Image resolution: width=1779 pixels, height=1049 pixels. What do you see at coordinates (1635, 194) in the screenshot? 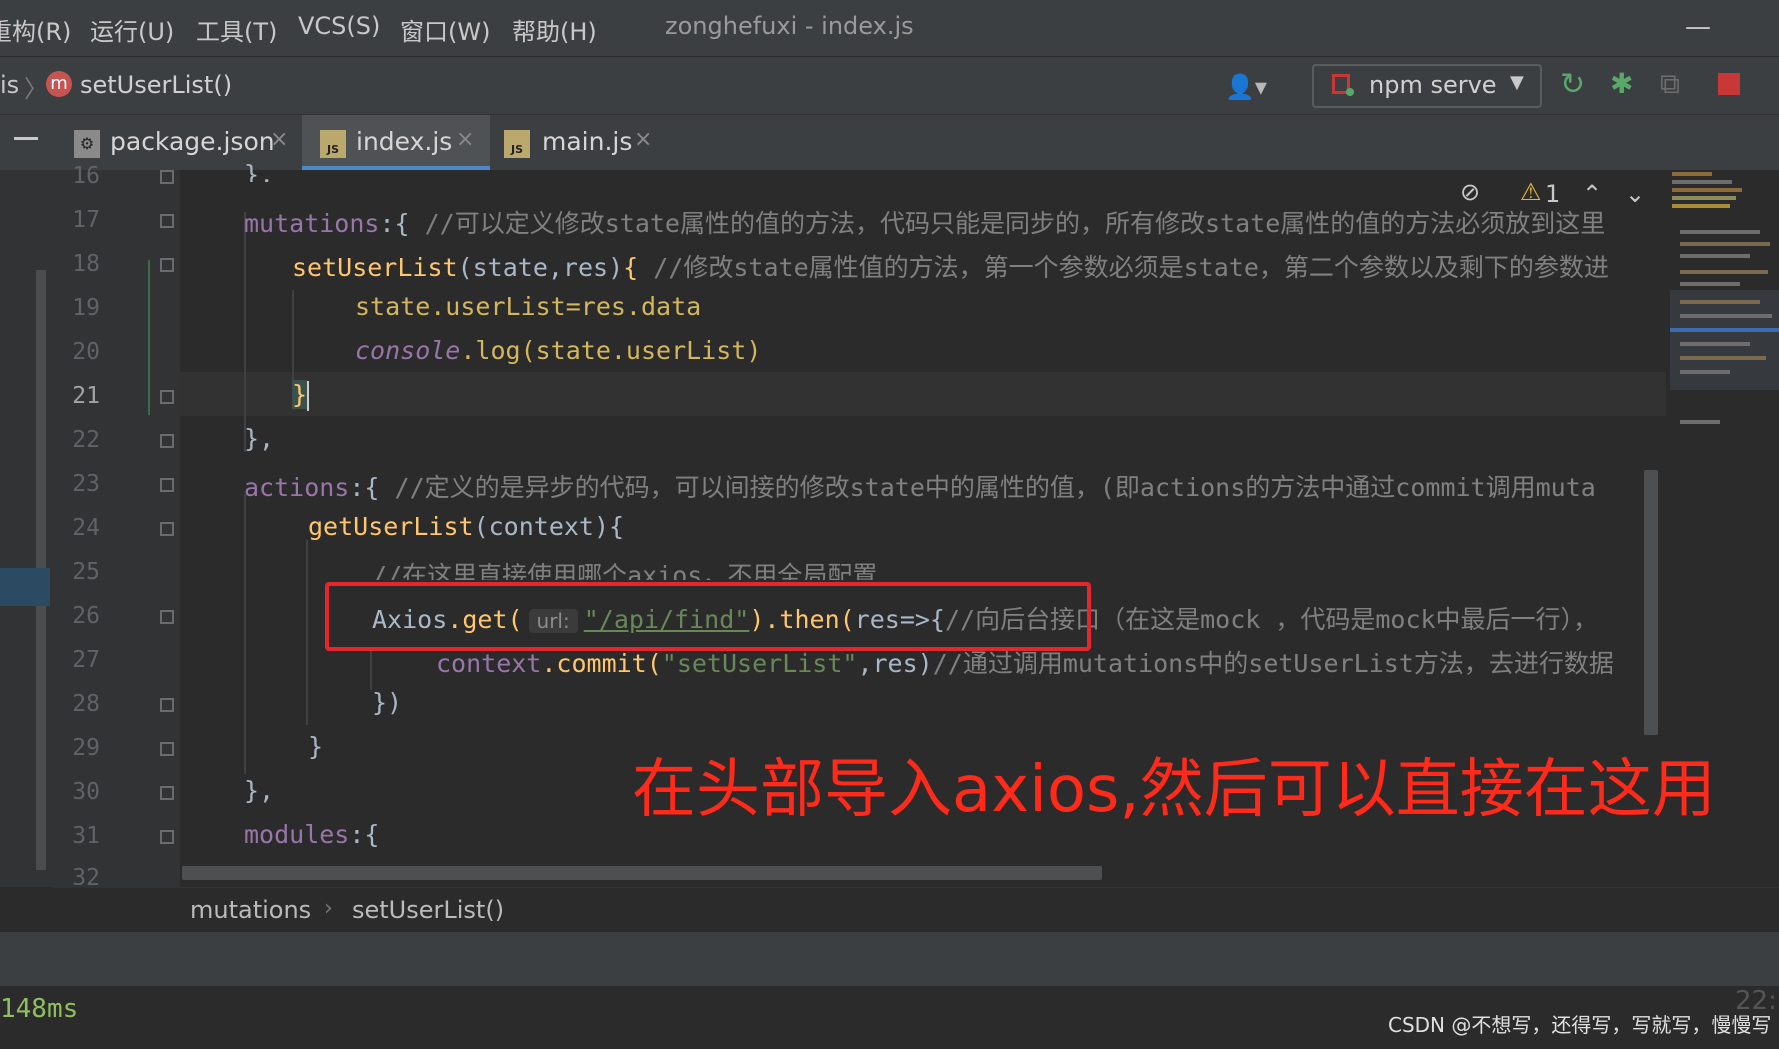
I see `next-highlight-icon: ⌄` at bounding box center [1635, 194].